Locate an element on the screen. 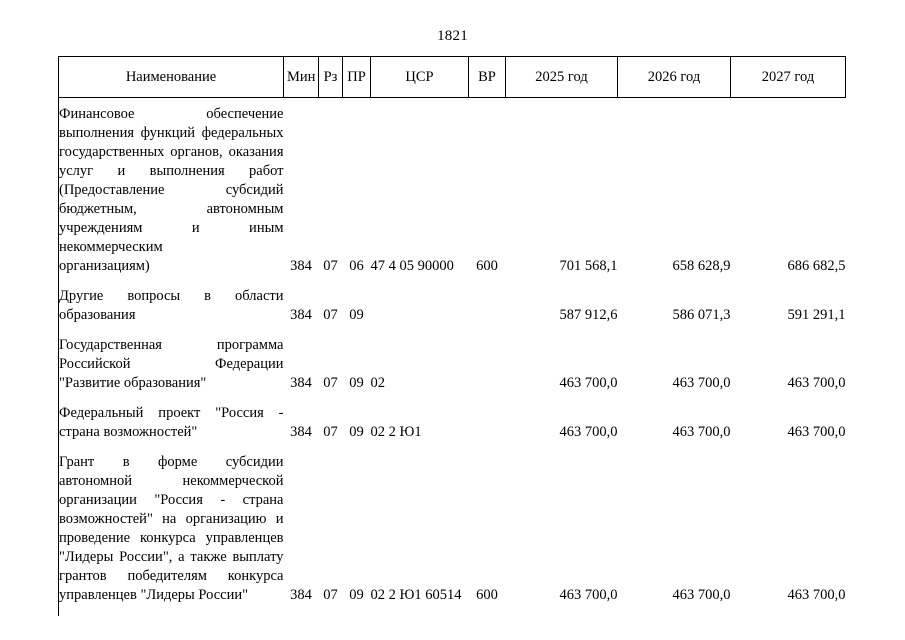  cell-y2026: 658 628,9 is located at coordinates (701, 266).